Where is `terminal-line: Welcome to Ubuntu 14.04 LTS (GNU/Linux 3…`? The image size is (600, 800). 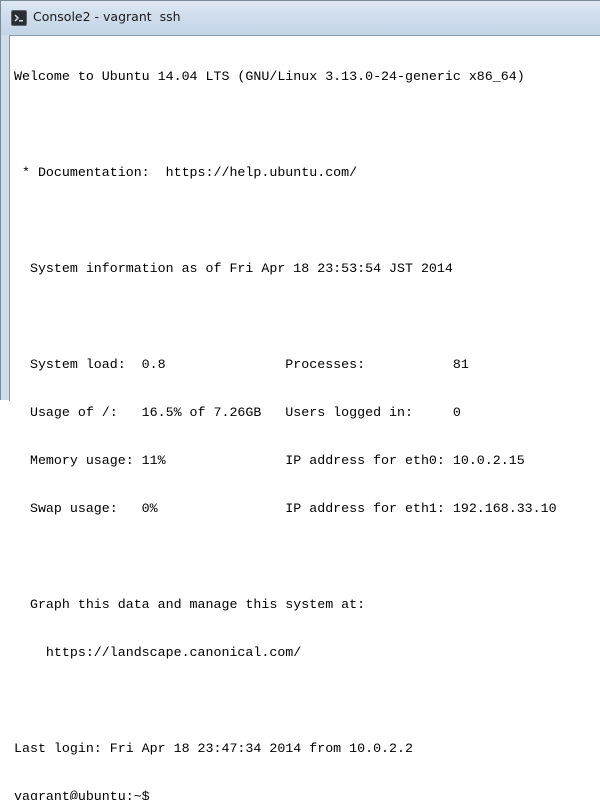 terminal-line: Welcome to Ubuntu 14.04 LTS (GNU/Linux 3… is located at coordinates (269, 76).